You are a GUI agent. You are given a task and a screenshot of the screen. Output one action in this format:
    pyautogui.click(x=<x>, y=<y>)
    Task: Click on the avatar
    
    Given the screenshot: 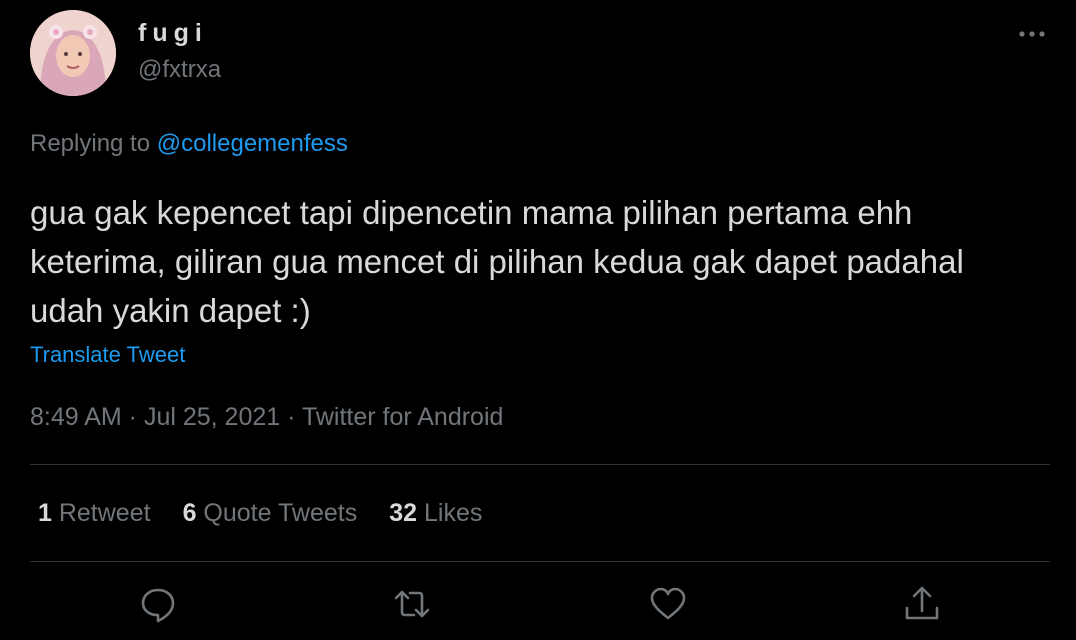 What is the action you would take?
    pyautogui.click(x=73, y=53)
    